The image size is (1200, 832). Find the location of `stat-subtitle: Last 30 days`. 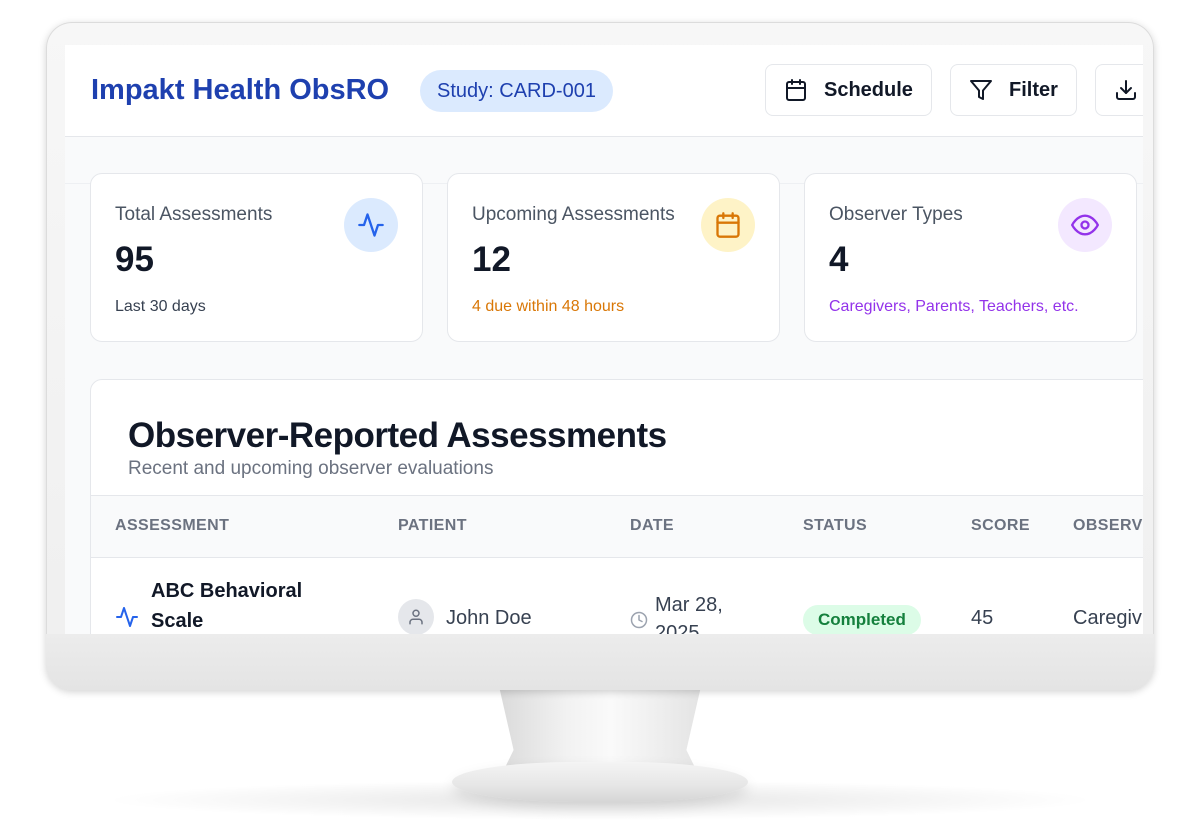

stat-subtitle: Last 30 days is located at coordinates (160, 306).